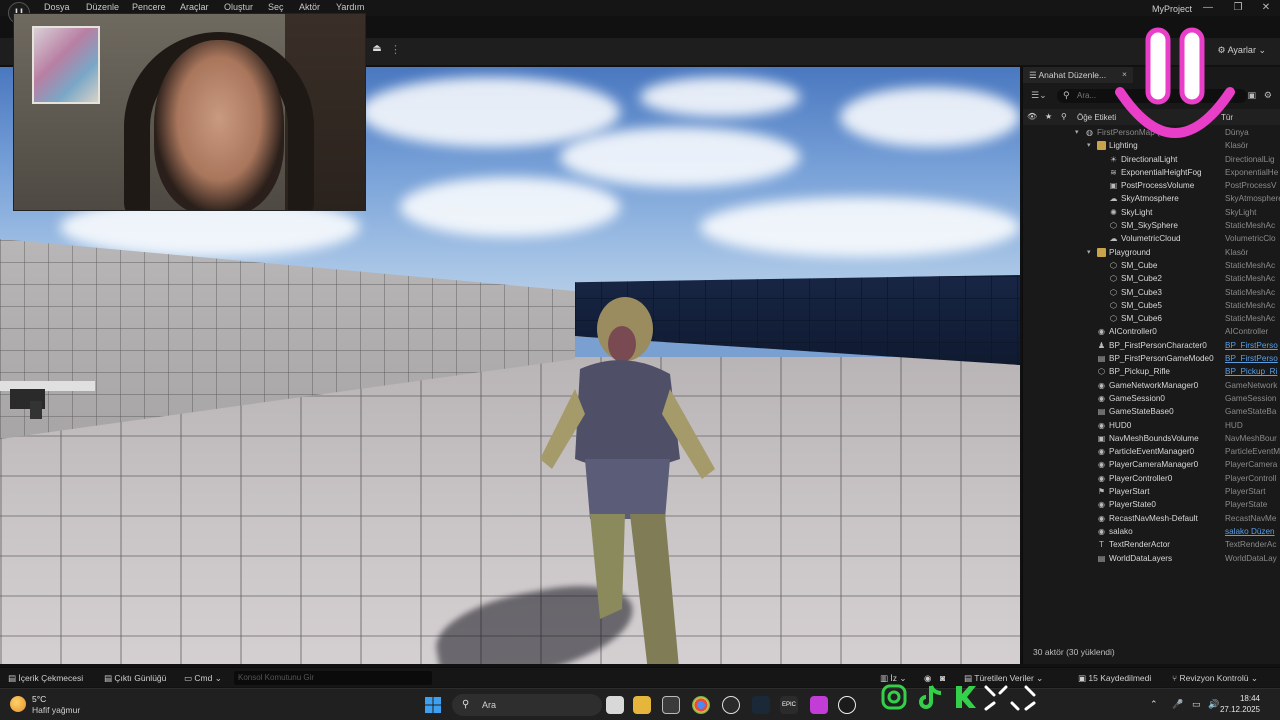 Image resolution: width=1280 pixels, height=720 pixels. What do you see at coordinates (1139, 265) in the screenshot?
I see `outliner-row-label: SM_Cube` at bounding box center [1139, 265].